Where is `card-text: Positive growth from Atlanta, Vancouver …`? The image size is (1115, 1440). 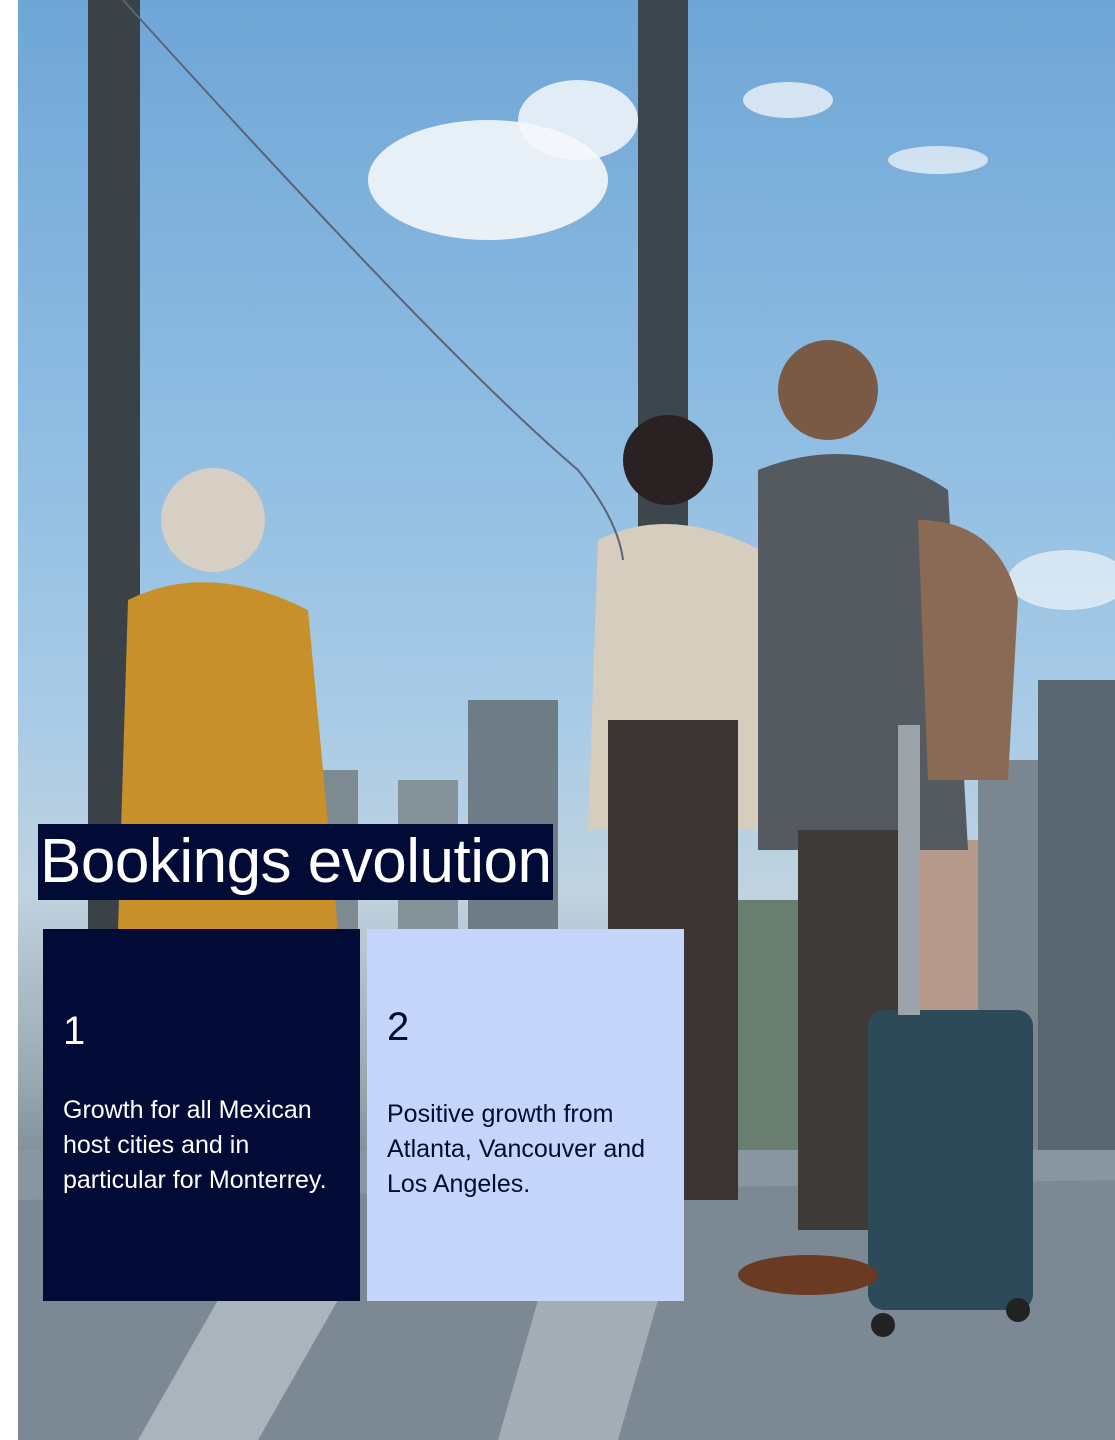
card-text: Positive growth from Atlanta, Vancouver … is located at coordinates (516, 1149).